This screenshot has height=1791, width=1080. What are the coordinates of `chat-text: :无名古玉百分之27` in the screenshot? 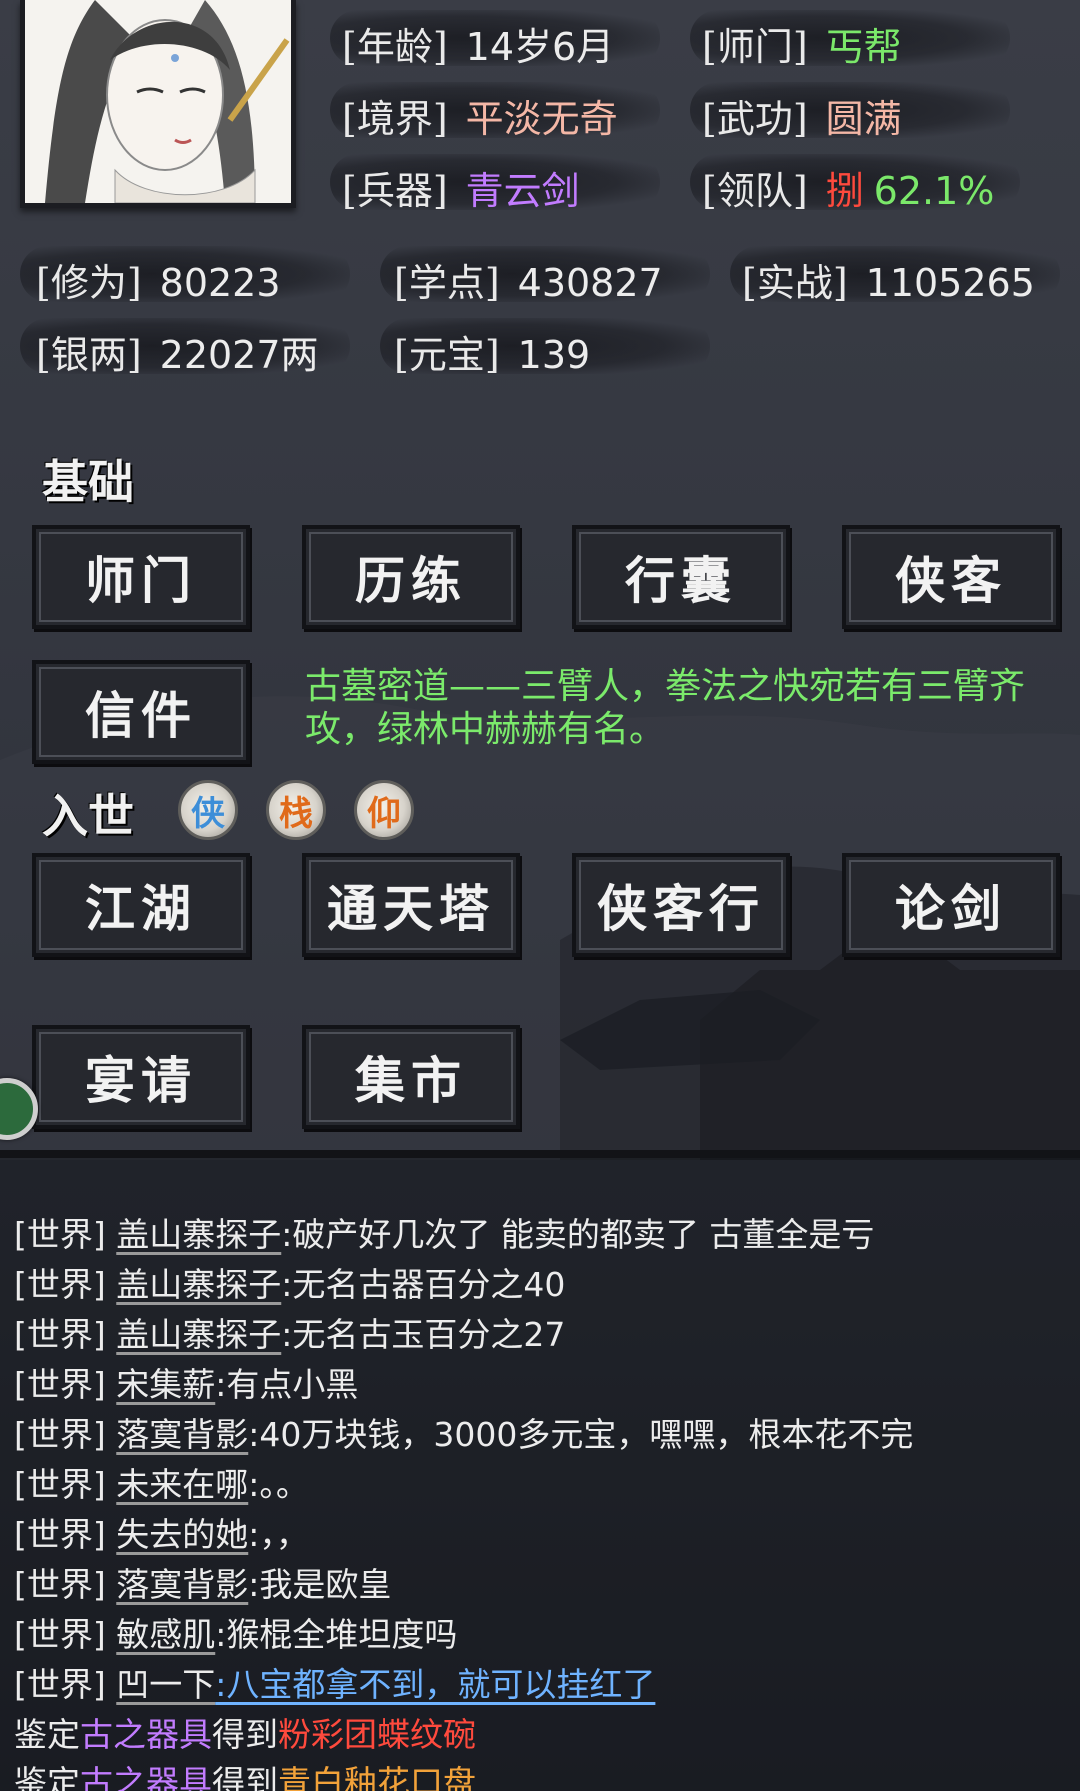 It's located at (423, 1334).